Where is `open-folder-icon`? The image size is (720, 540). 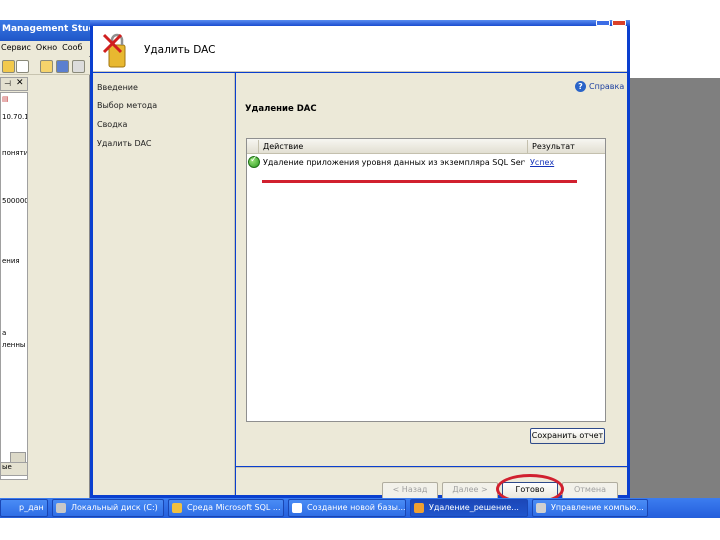
open-folder-icon is located at coordinates (46, 66).